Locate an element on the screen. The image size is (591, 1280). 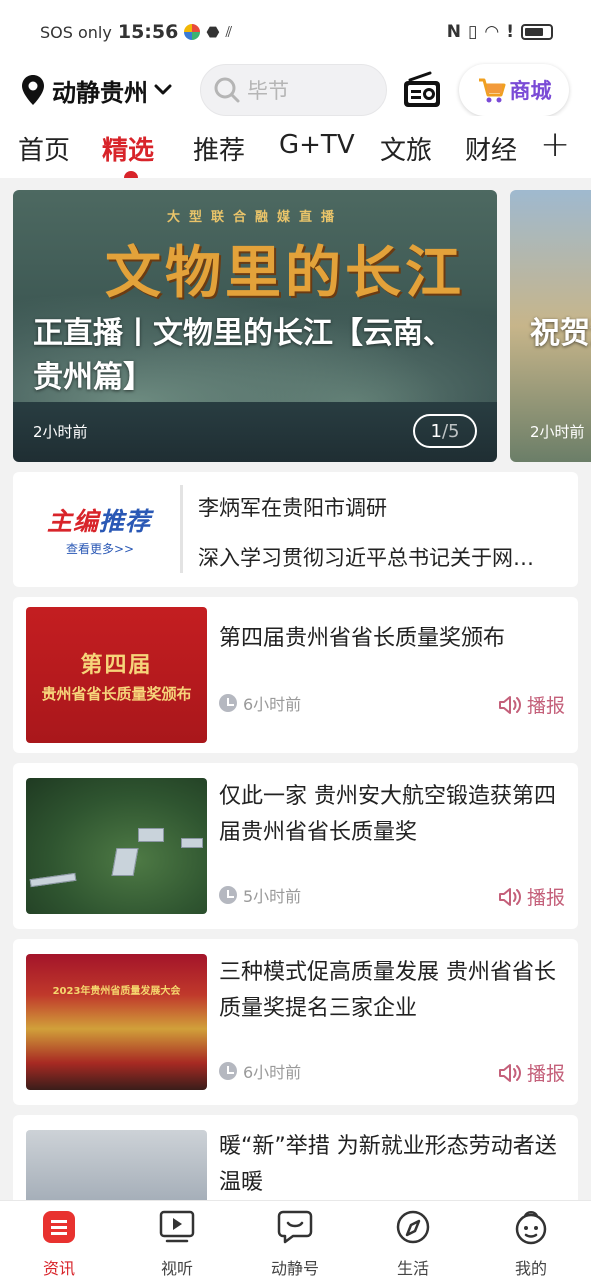
tab-featured: 精选 is located at coordinates (128, 148).